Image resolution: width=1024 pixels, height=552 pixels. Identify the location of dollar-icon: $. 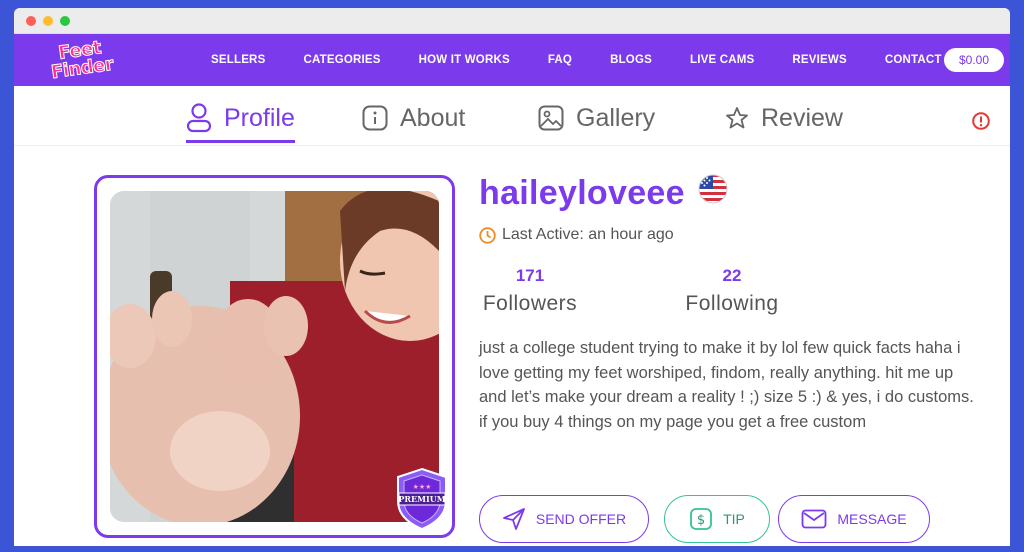
(701, 519).